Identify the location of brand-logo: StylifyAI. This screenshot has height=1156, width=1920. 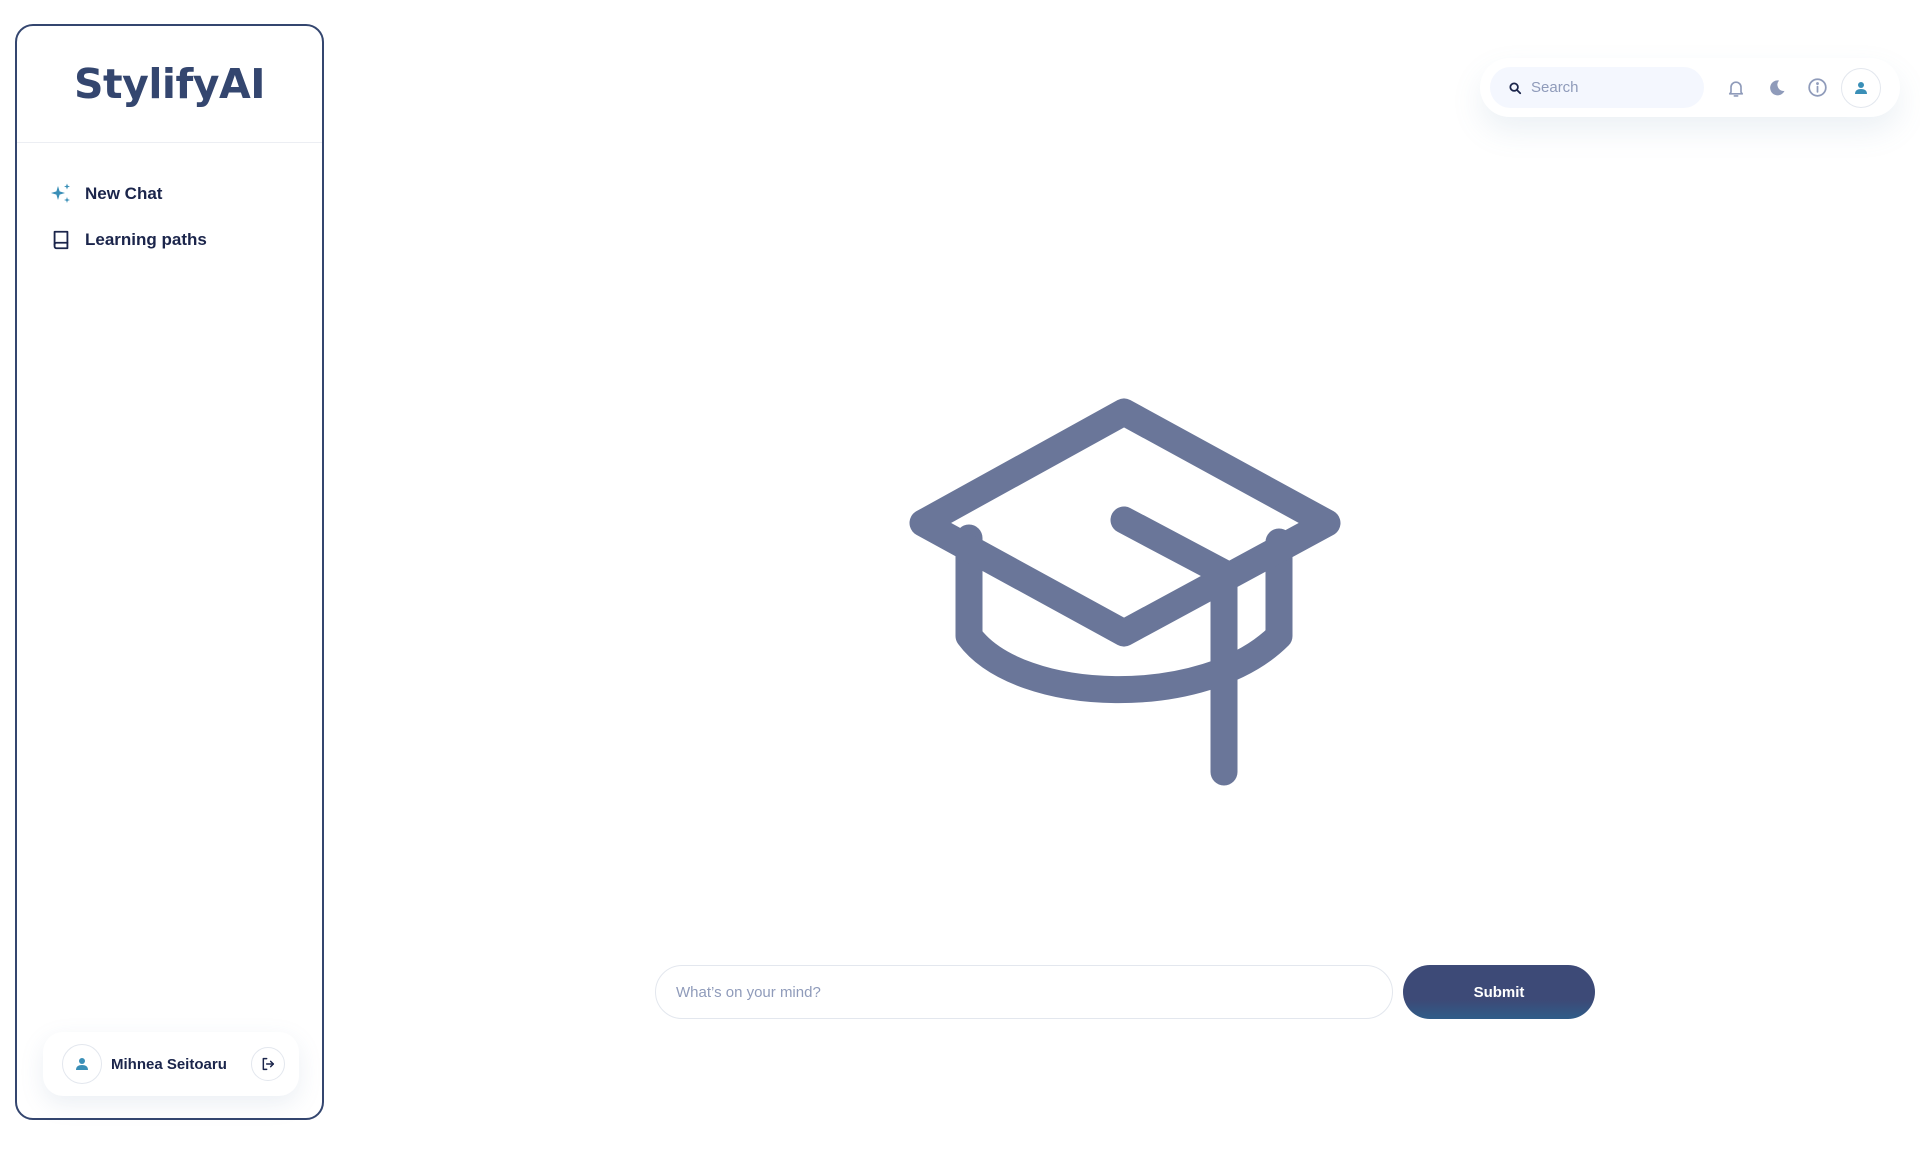
(170, 84).